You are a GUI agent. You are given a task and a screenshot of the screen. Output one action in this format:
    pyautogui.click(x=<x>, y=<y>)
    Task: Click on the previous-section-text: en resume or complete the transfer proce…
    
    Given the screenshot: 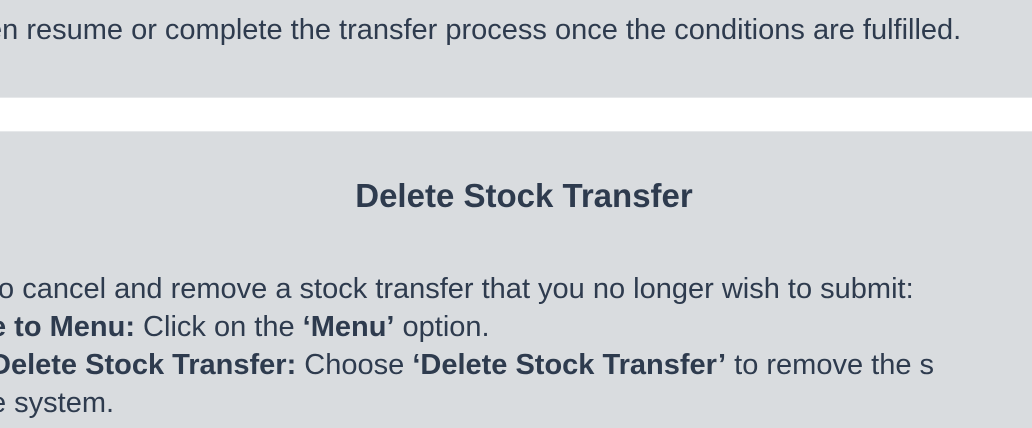 What is the action you would take?
    pyautogui.click(x=481, y=30)
    